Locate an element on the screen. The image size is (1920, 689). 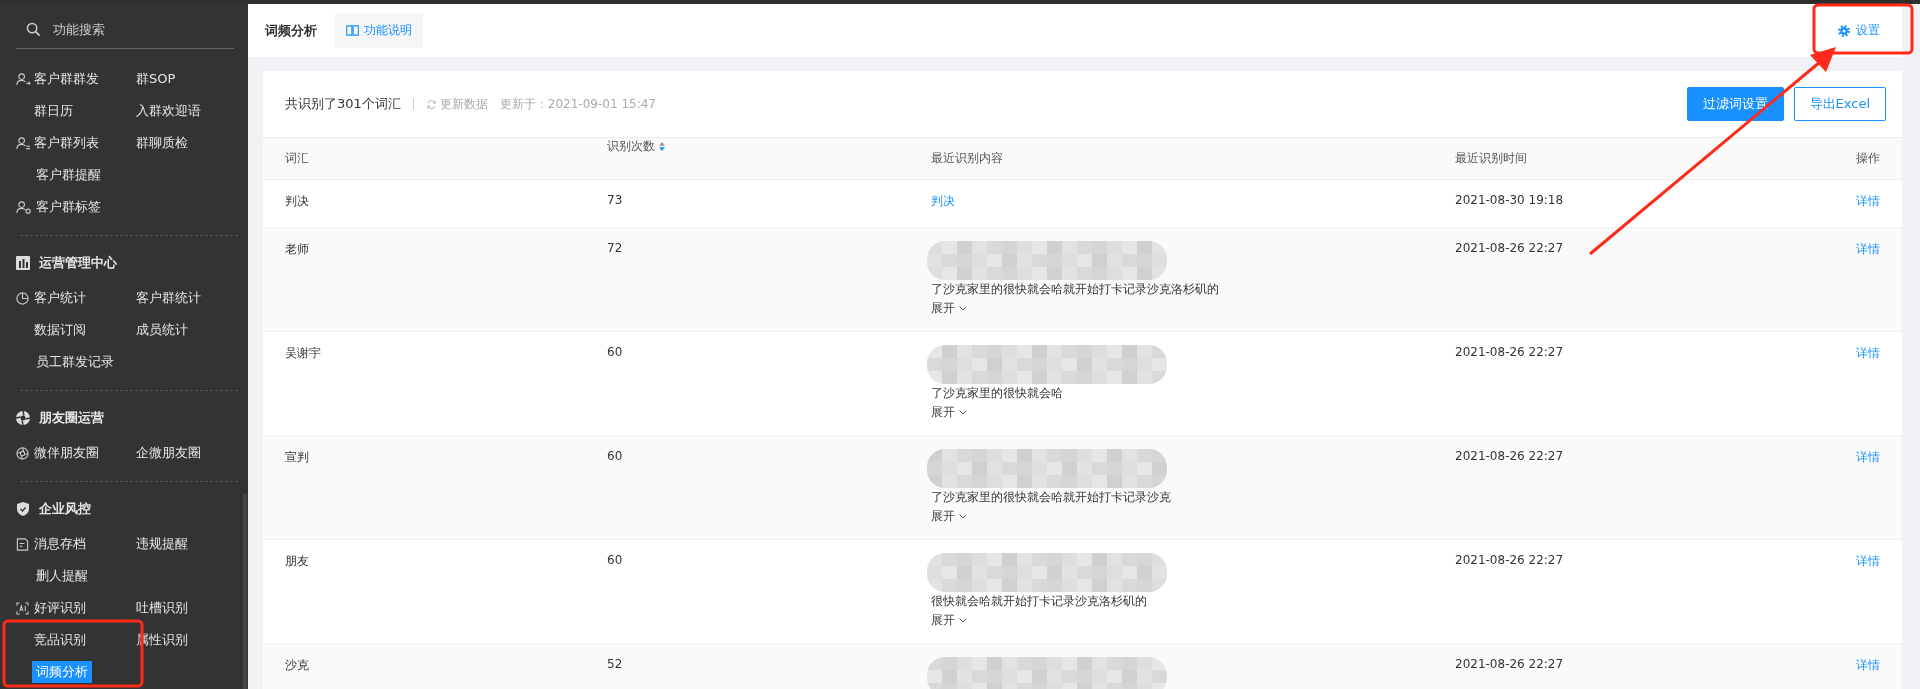
column-header: 词汇 is located at coordinates (297, 158).